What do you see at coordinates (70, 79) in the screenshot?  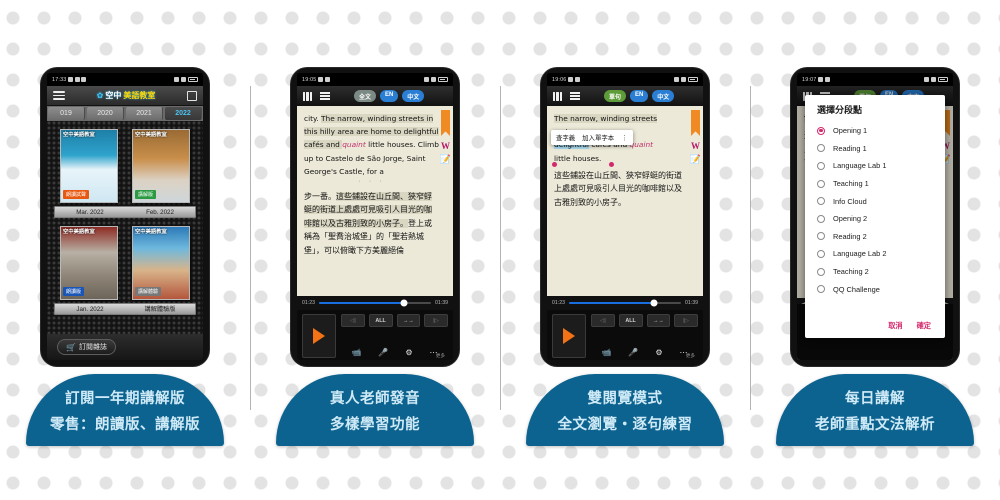 I see `status-app-icon` at bounding box center [70, 79].